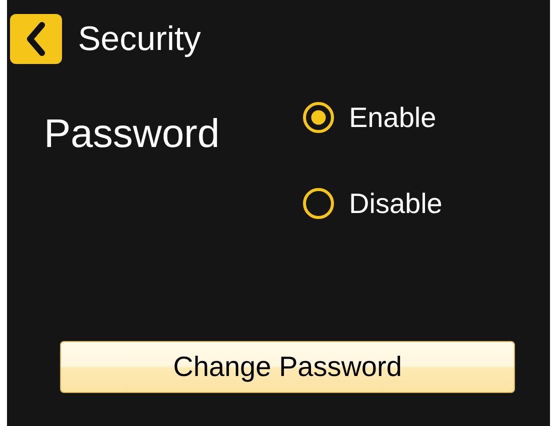 Image resolution: width=558 pixels, height=426 pixels. Describe the element at coordinates (132, 134) in the screenshot. I see `setting-label: Password` at that location.